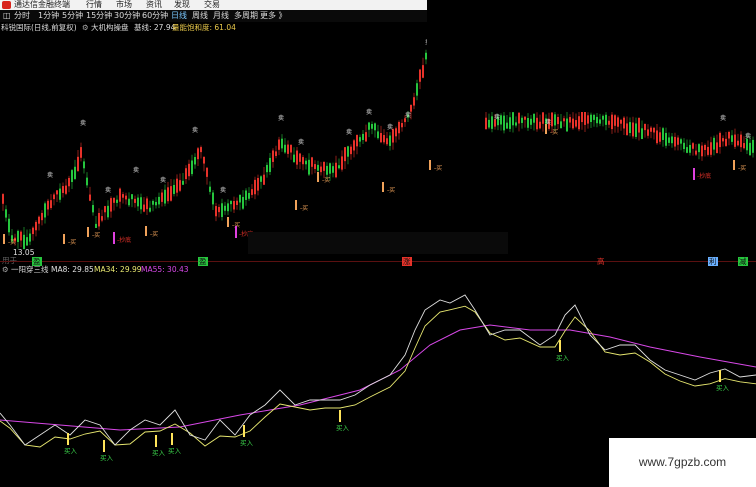  I want to click on title-bar: 通达信金融终端 行情 市场 资讯 发现 交易, so click(213, 5).